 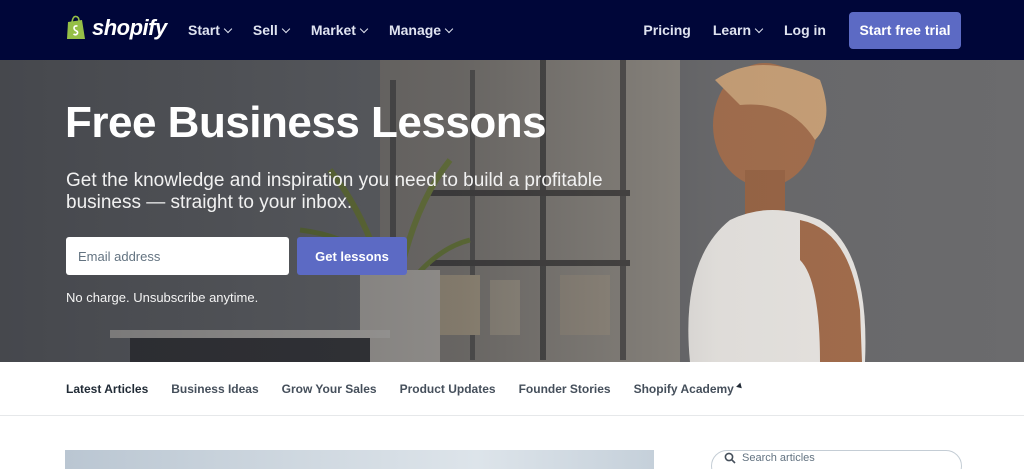 I want to click on nav-start-label: Start, so click(x=204, y=30).